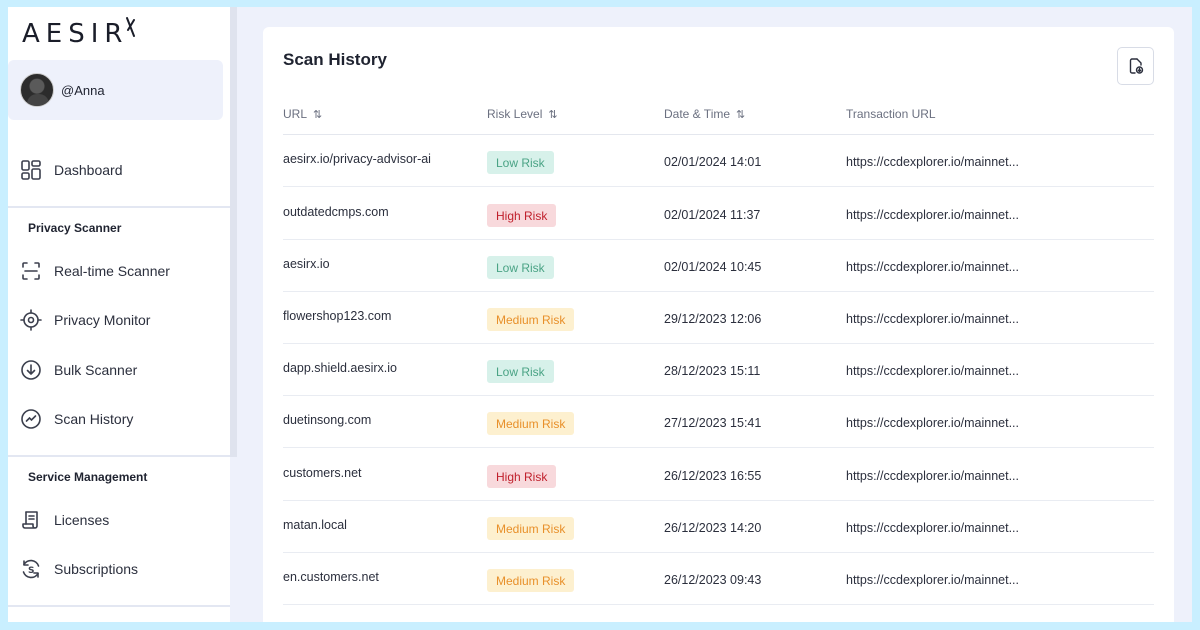 This screenshot has width=1200, height=630. I want to click on logo-mark-icon, so click(131, 27).